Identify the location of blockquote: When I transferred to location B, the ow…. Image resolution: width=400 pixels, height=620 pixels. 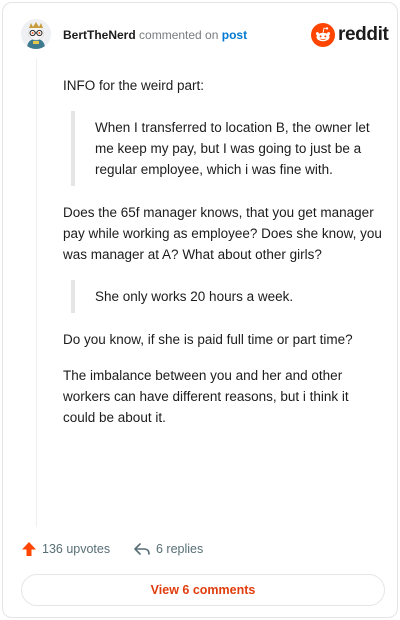
(227, 148).